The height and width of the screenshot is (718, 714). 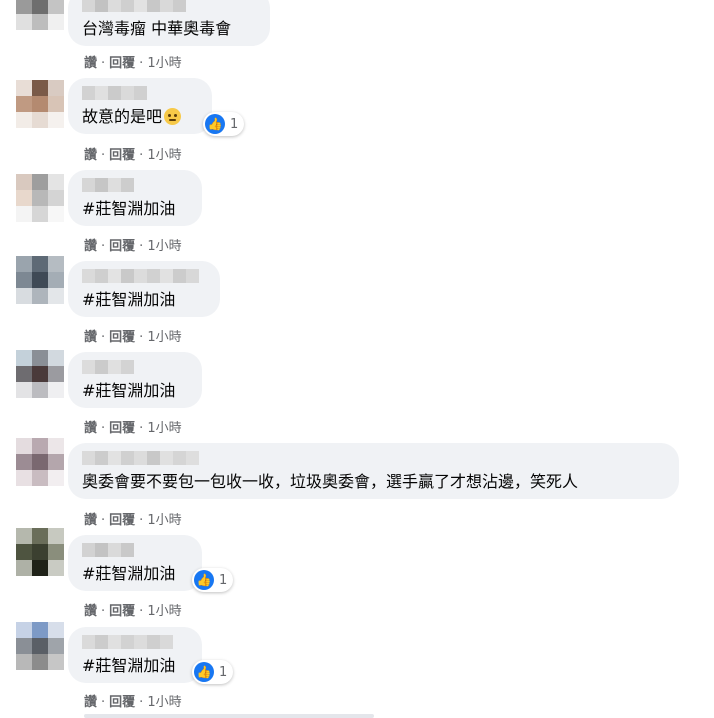 I want to click on comment-bubble: 奧委會要不要包一包收一收，垃圾奧委會，選手贏了才想沾邊，笑死人, so click(x=373, y=471).